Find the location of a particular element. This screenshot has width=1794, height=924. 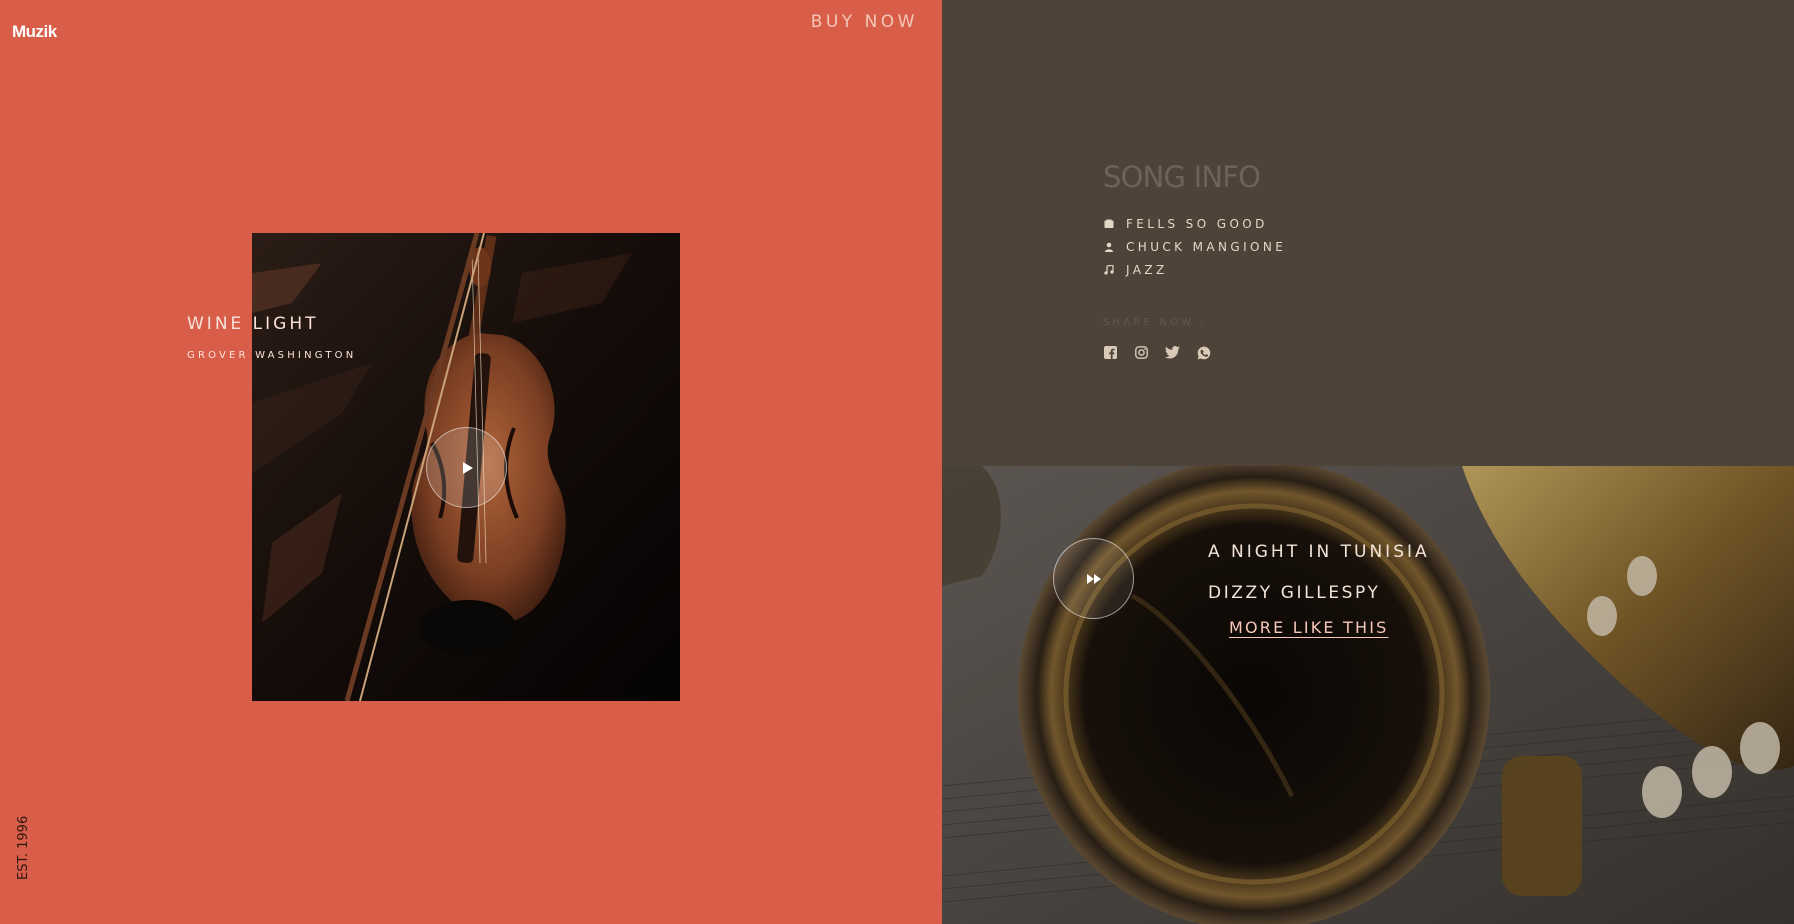

info-genre-text: JAZZ is located at coordinates (1147, 270).